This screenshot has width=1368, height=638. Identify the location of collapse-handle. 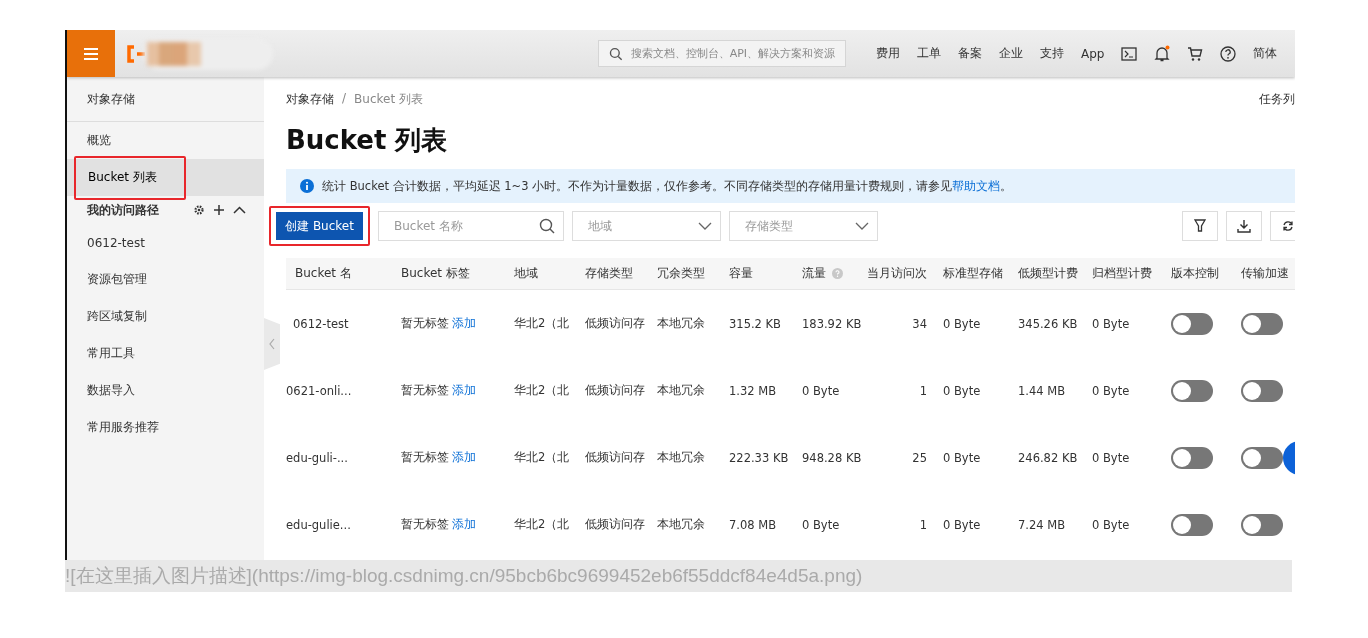
(272, 344).